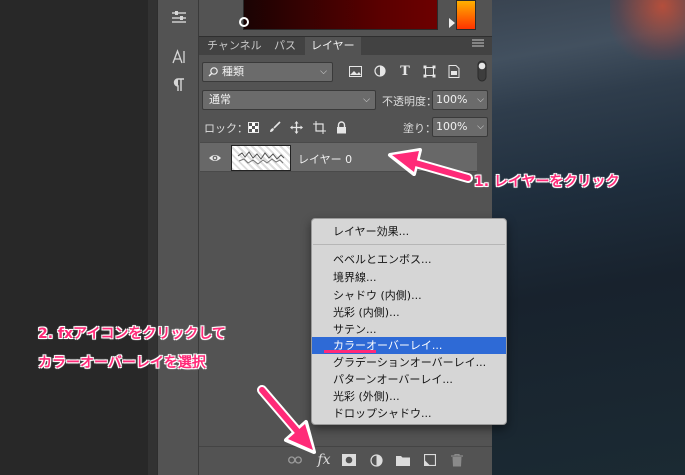 This screenshot has height=475, width=685. I want to click on tab-channels: チャンネル, so click(234, 46).